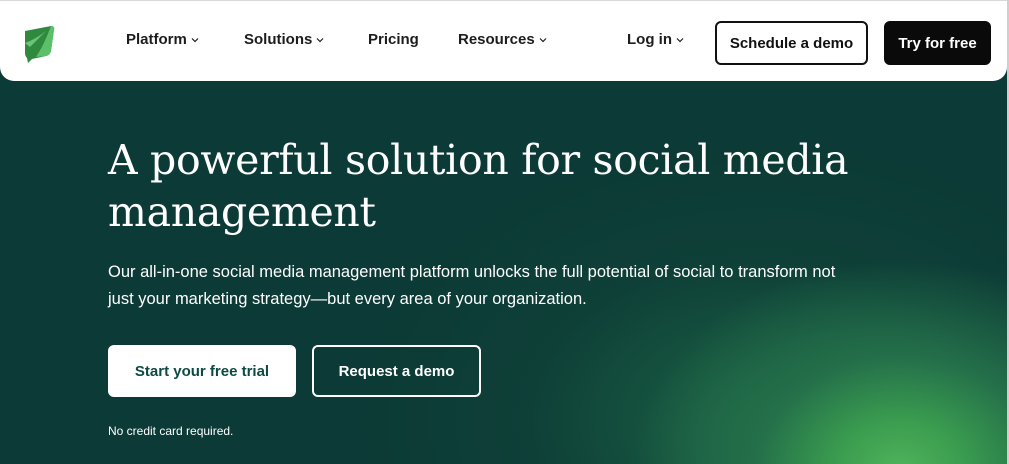 Image resolution: width=1009 pixels, height=464 pixels. I want to click on no-credit-card-note: No credit card required., so click(171, 431).